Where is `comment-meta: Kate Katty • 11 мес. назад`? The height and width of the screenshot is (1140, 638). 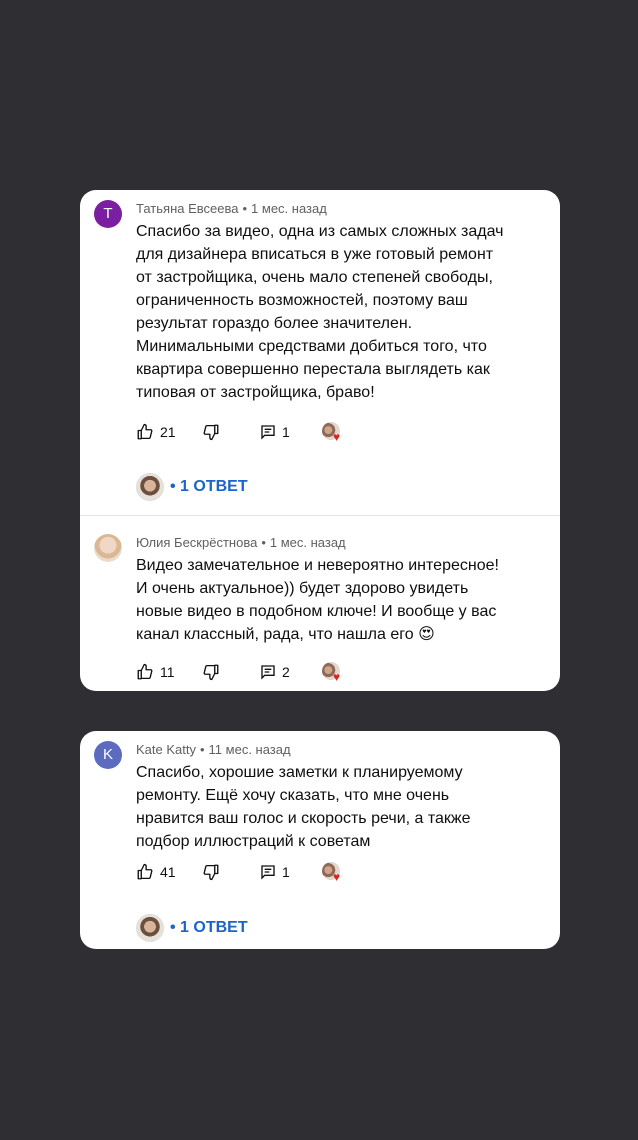
comment-meta: Kate Katty • 11 мес. назад is located at coordinates (213, 749).